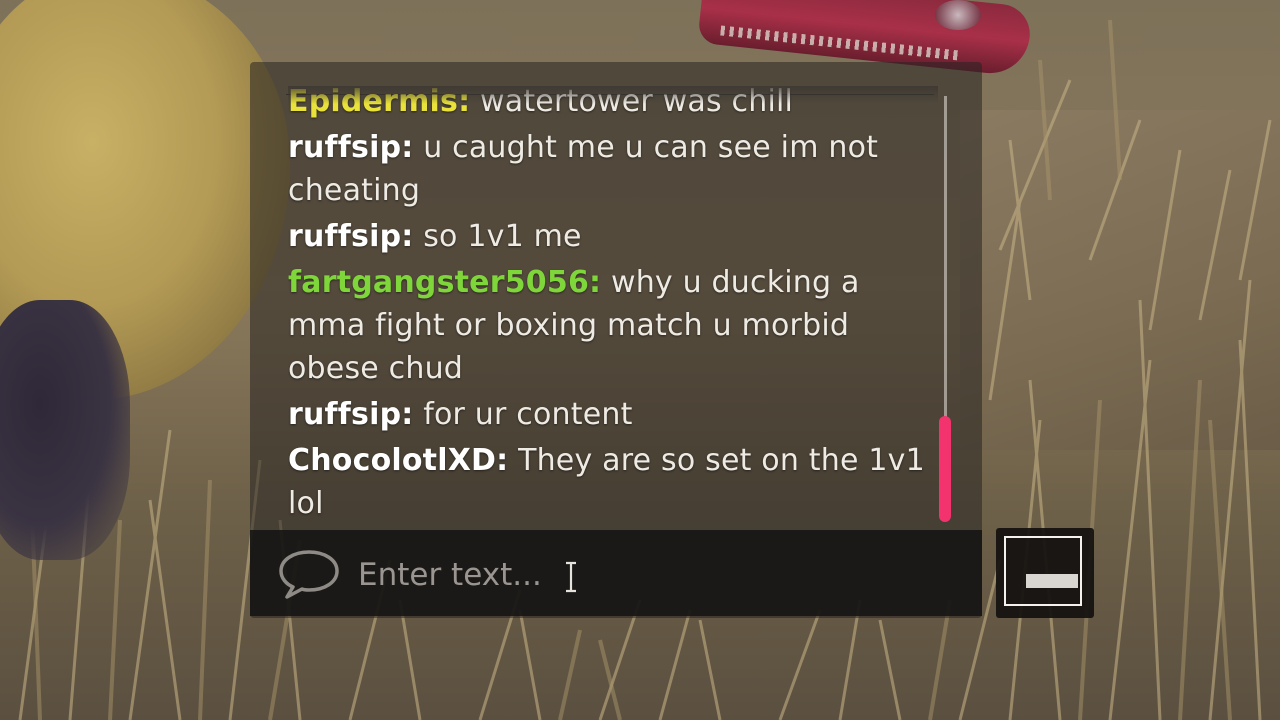  I want to click on text-cursor-icon, so click(571, 577).